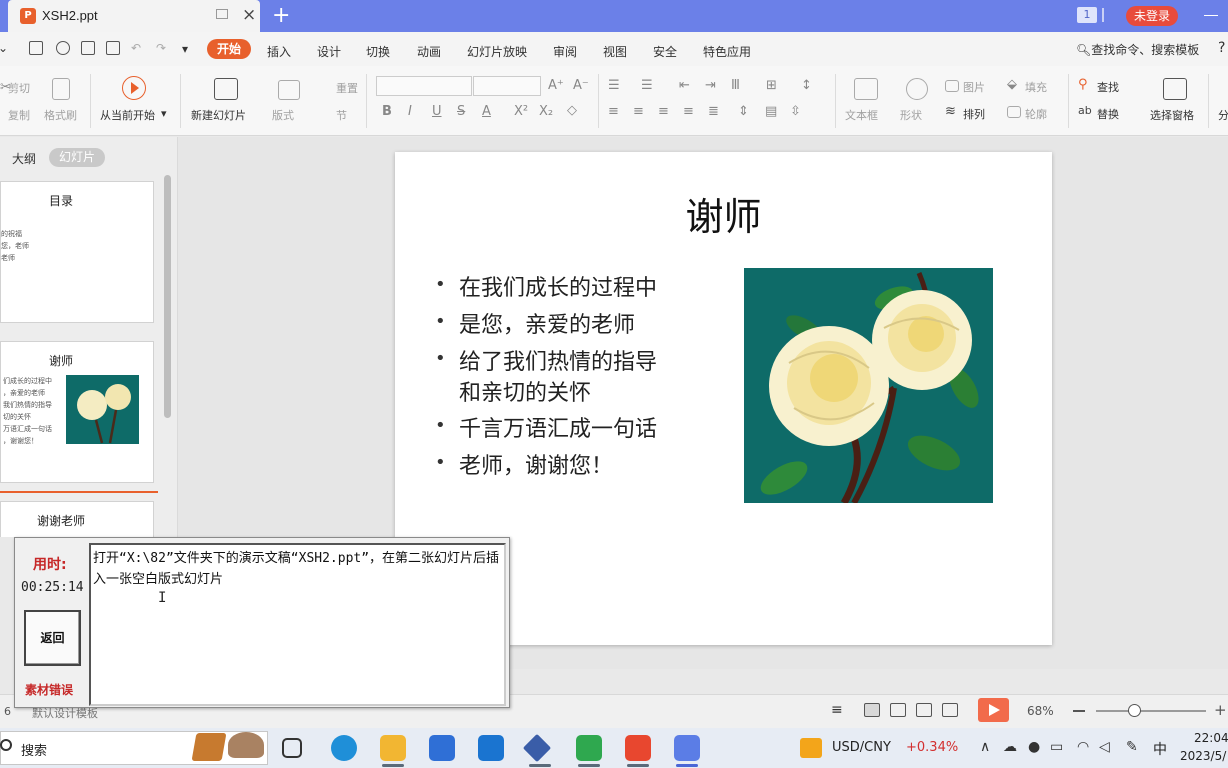 Image resolution: width=1228 pixels, height=768 pixels. Describe the element at coordinates (249, 15) in the screenshot. I see `close-tab-icon: ×` at that location.